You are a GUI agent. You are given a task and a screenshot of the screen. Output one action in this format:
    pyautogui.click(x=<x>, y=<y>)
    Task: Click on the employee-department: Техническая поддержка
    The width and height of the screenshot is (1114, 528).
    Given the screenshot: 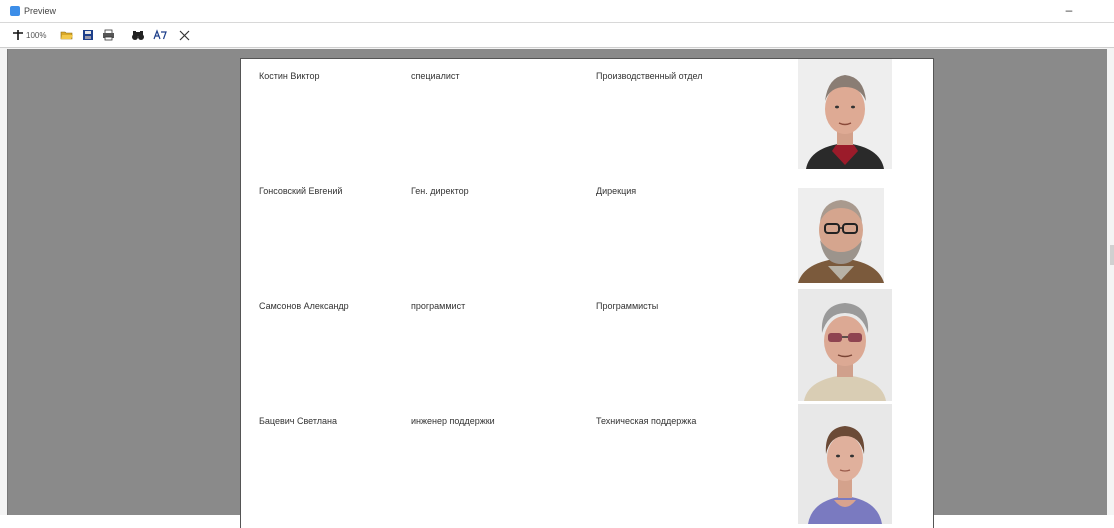 What is the action you would take?
    pyautogui.click(x=646, y=421)
    